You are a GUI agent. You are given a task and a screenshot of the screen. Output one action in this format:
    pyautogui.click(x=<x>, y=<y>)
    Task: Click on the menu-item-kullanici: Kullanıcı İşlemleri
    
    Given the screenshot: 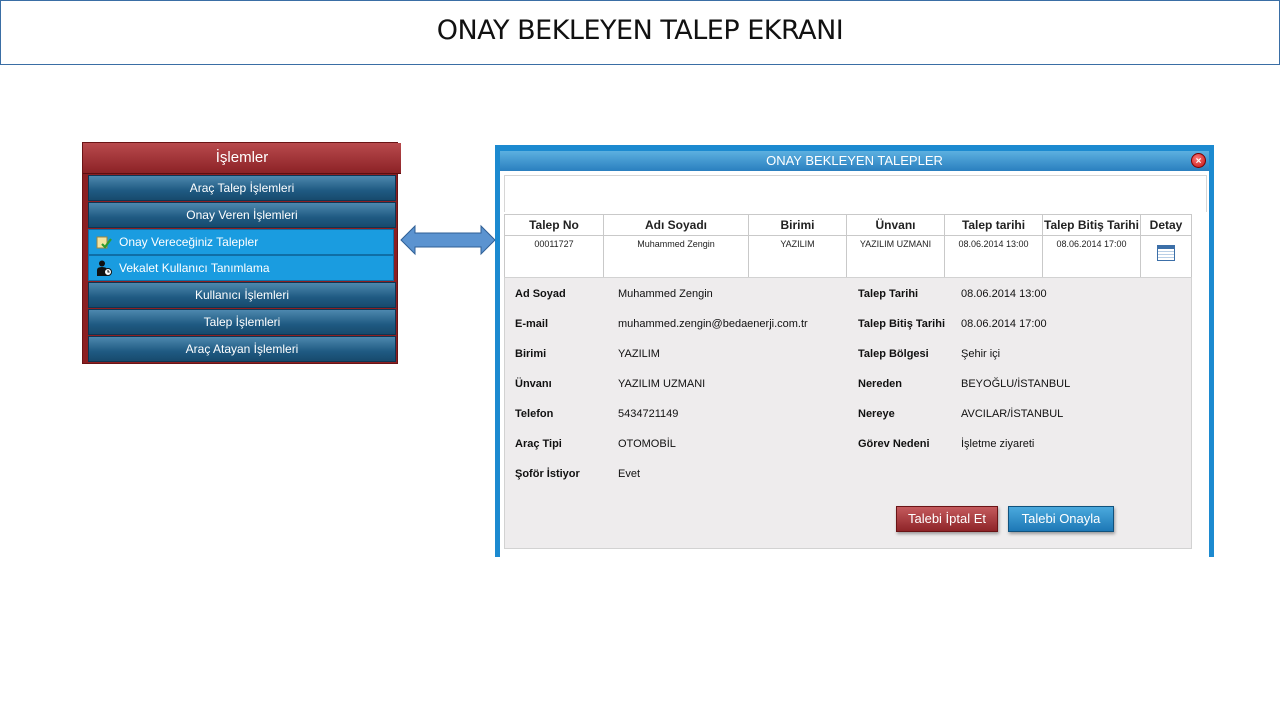 What is the action you would take?
    pyautogui.click(x=242, y=295)
    